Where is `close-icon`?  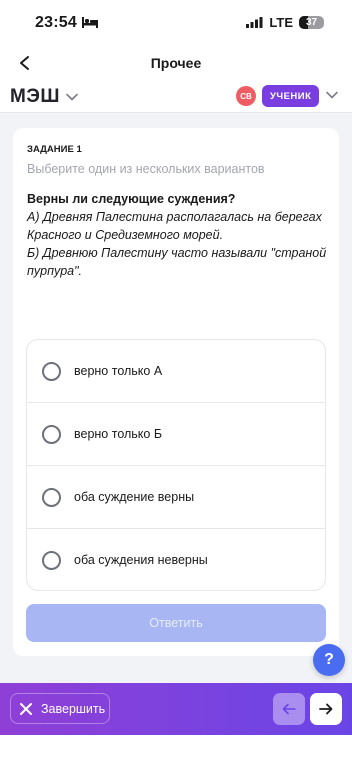 close-icon is located at coordinates (26, 708).